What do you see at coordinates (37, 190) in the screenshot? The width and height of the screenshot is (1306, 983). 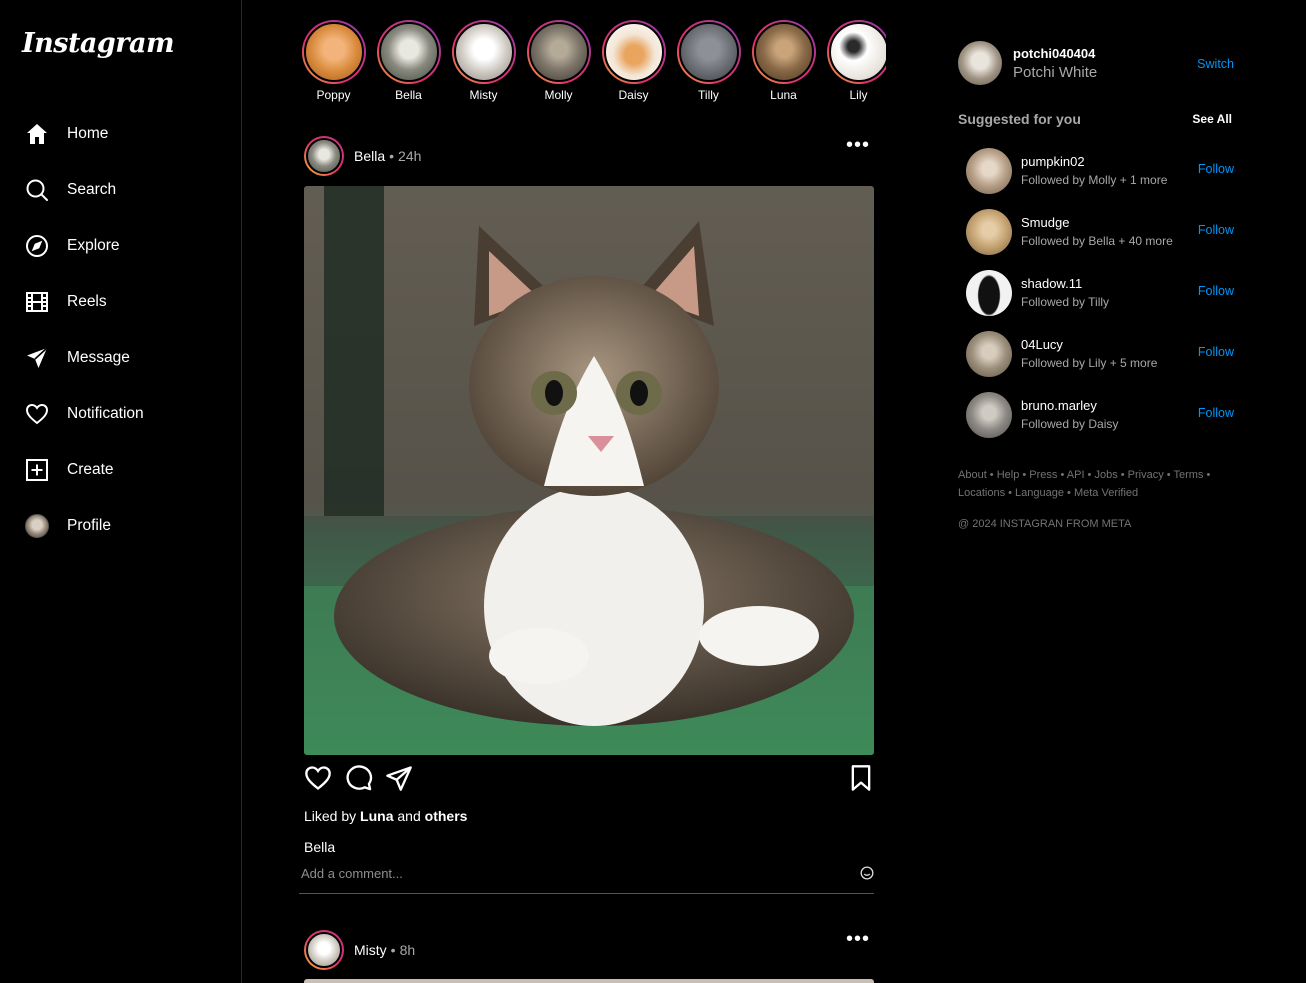 I see `search-icon` at bounding box center [37, 190].